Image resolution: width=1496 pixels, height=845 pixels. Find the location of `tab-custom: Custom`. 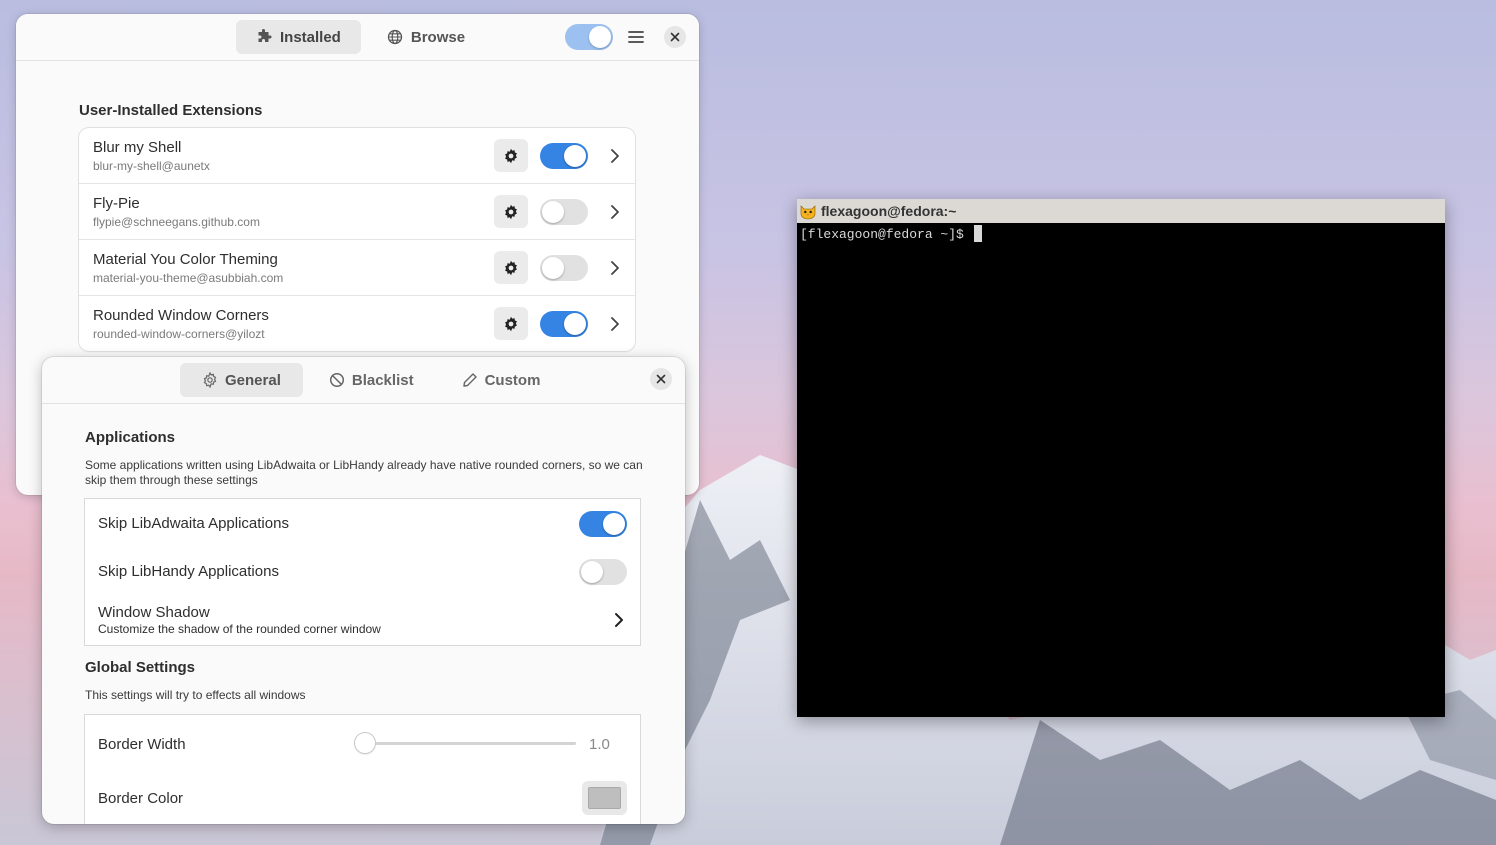

tab-custom: Custom is located at coordinates (501, 380).